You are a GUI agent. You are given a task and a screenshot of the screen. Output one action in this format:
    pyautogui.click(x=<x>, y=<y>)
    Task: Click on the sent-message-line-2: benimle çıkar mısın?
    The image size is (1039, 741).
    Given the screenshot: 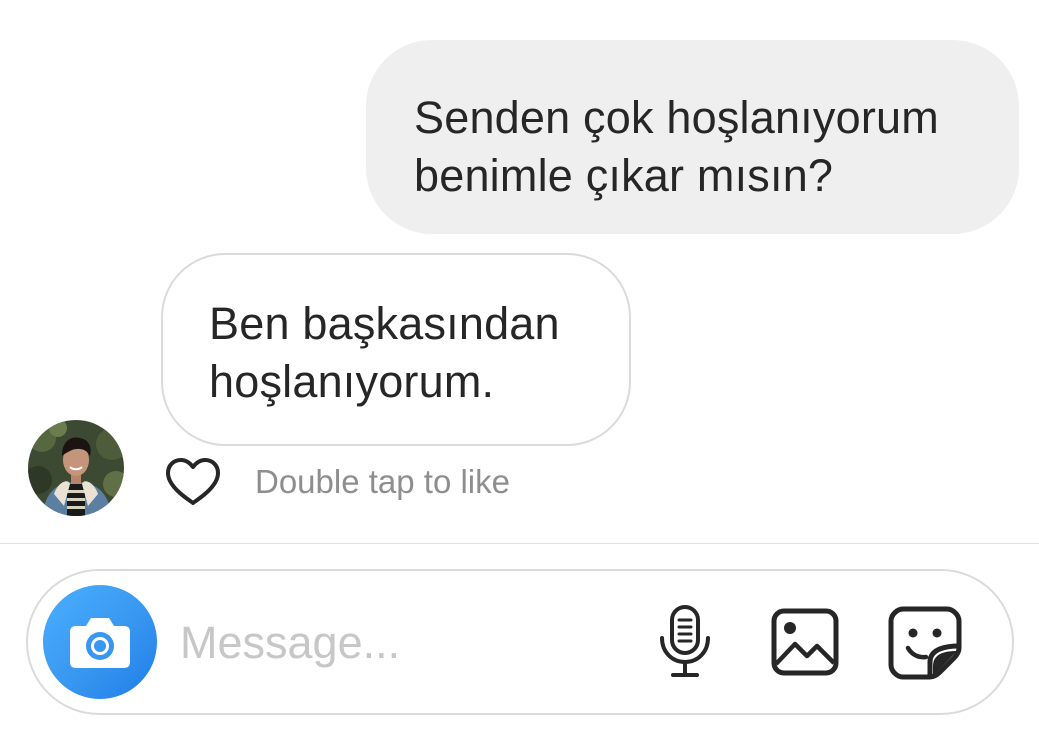 What is the action you would take?
    pyautogui.click(x=624, y=175)
    